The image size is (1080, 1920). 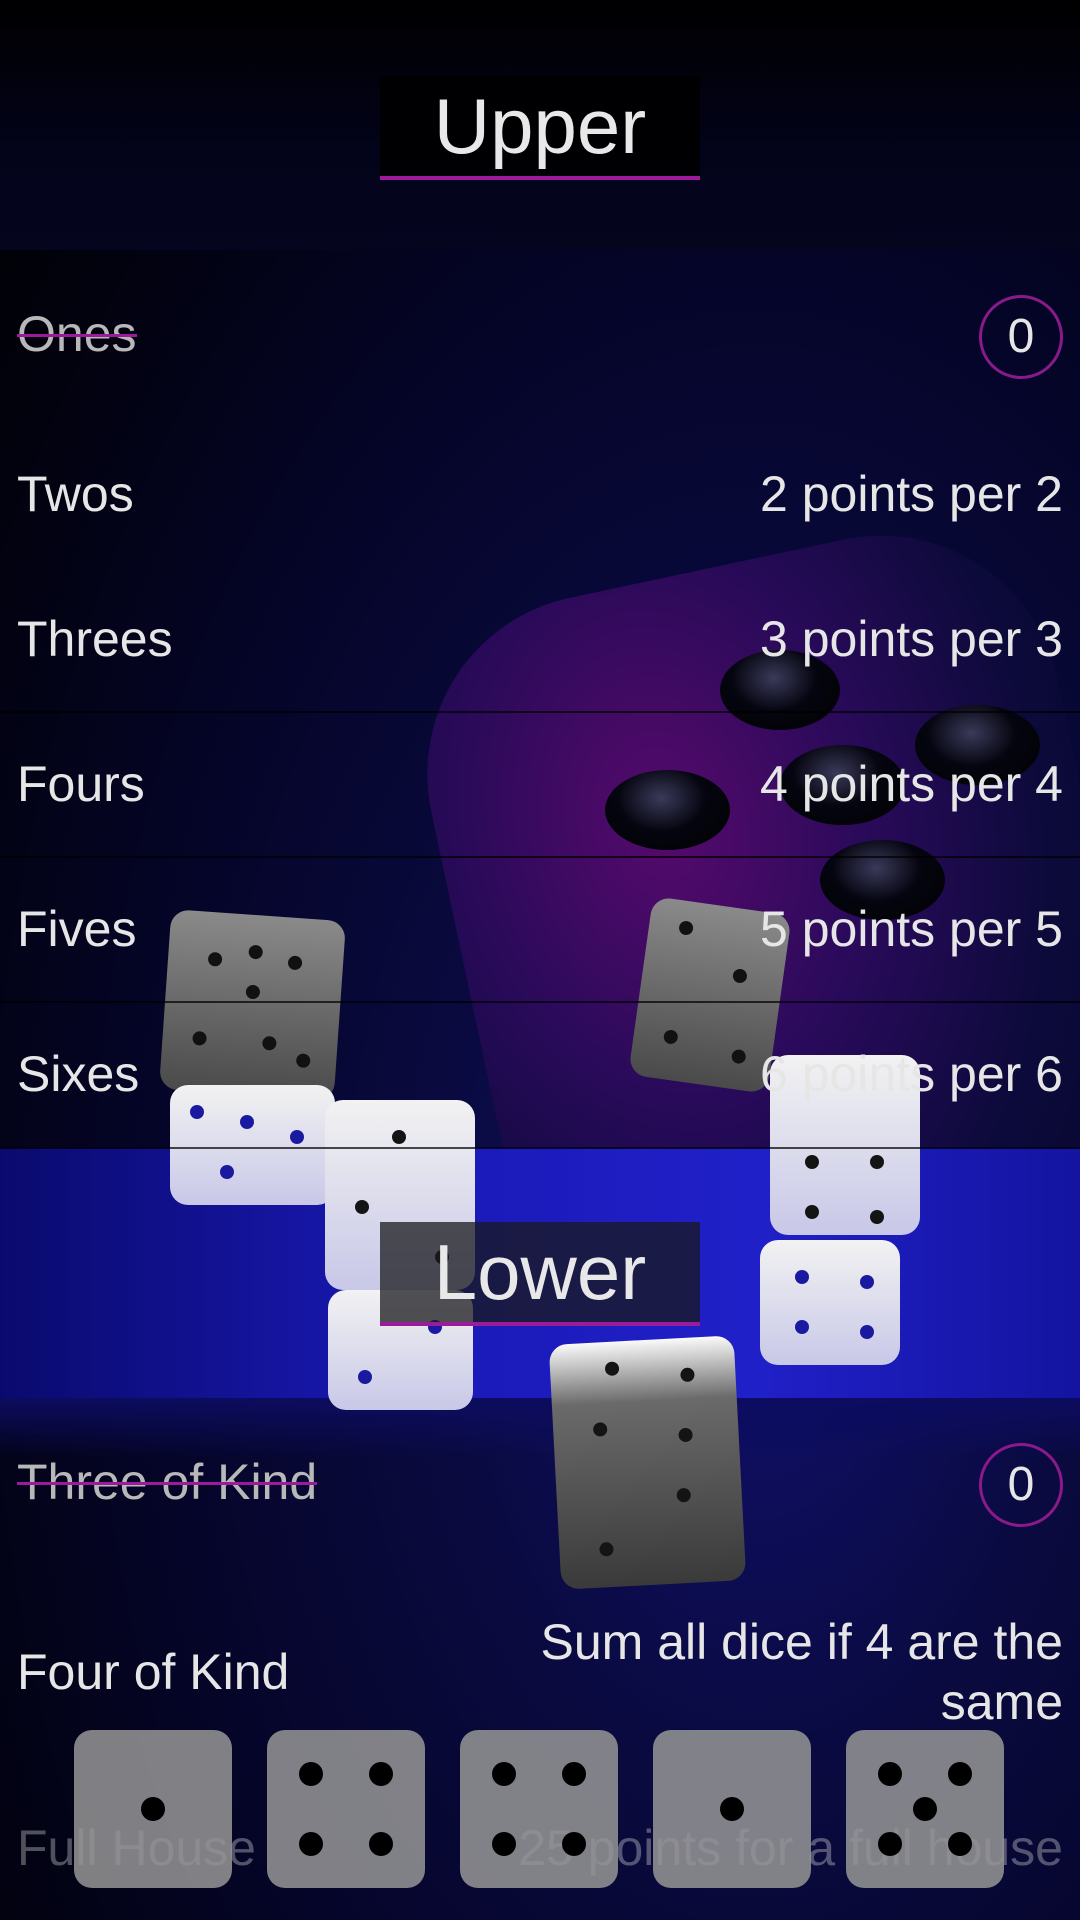 I want to click on die-2-button, so click(x=346, y=1809).